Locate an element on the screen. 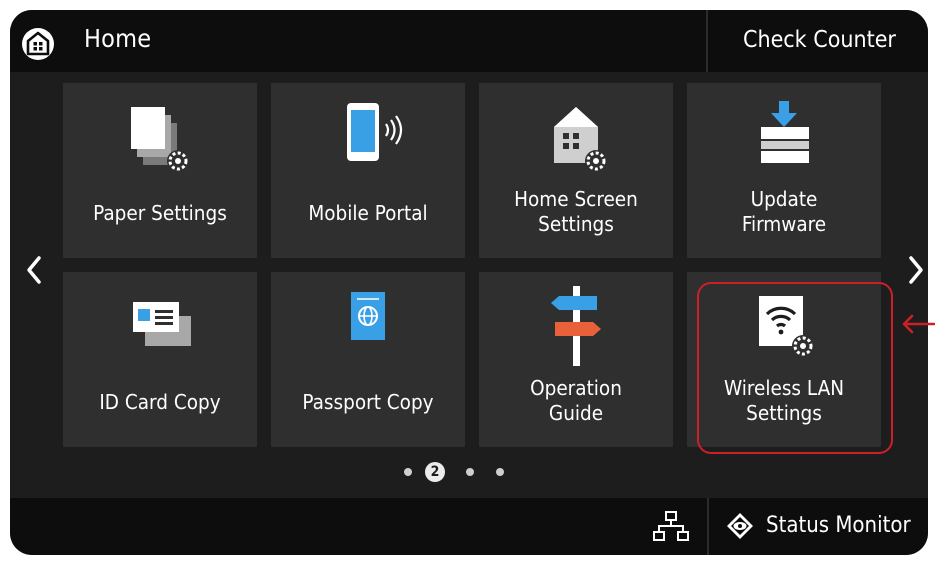  update-firmware-icon is located at coordinates (785, 132).